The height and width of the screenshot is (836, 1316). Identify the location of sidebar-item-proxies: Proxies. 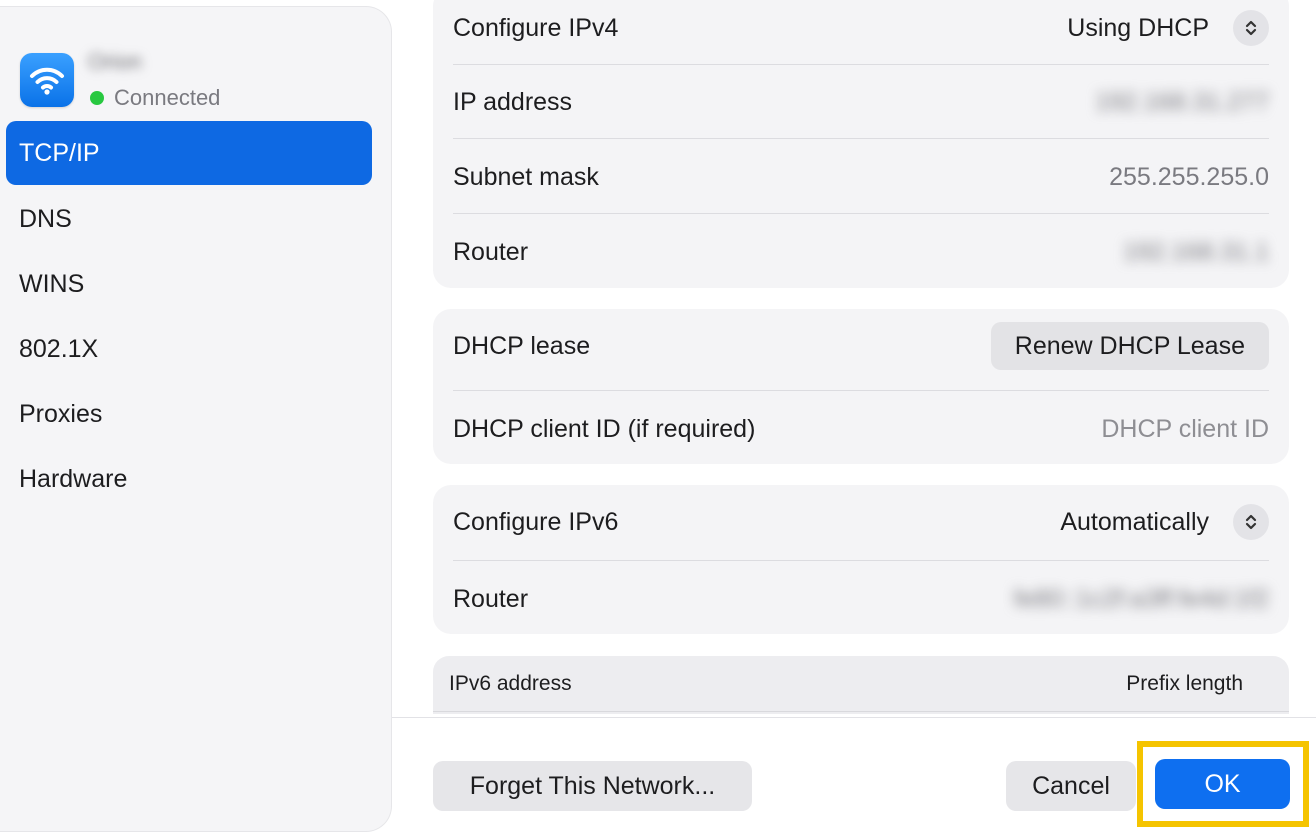
(189, 414).